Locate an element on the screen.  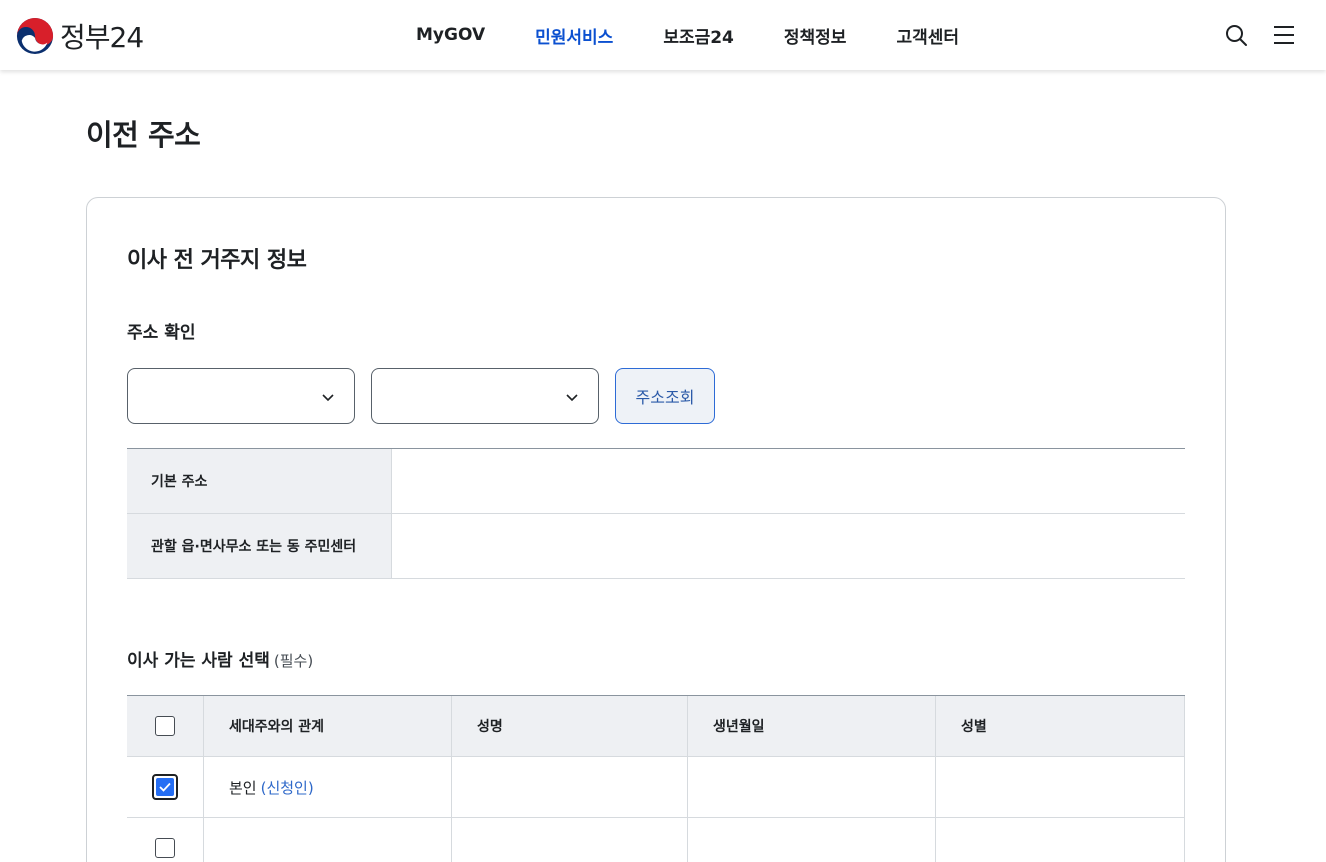
nav-item-civil-service: 민원서비스 is located at coordinates (574, 35).